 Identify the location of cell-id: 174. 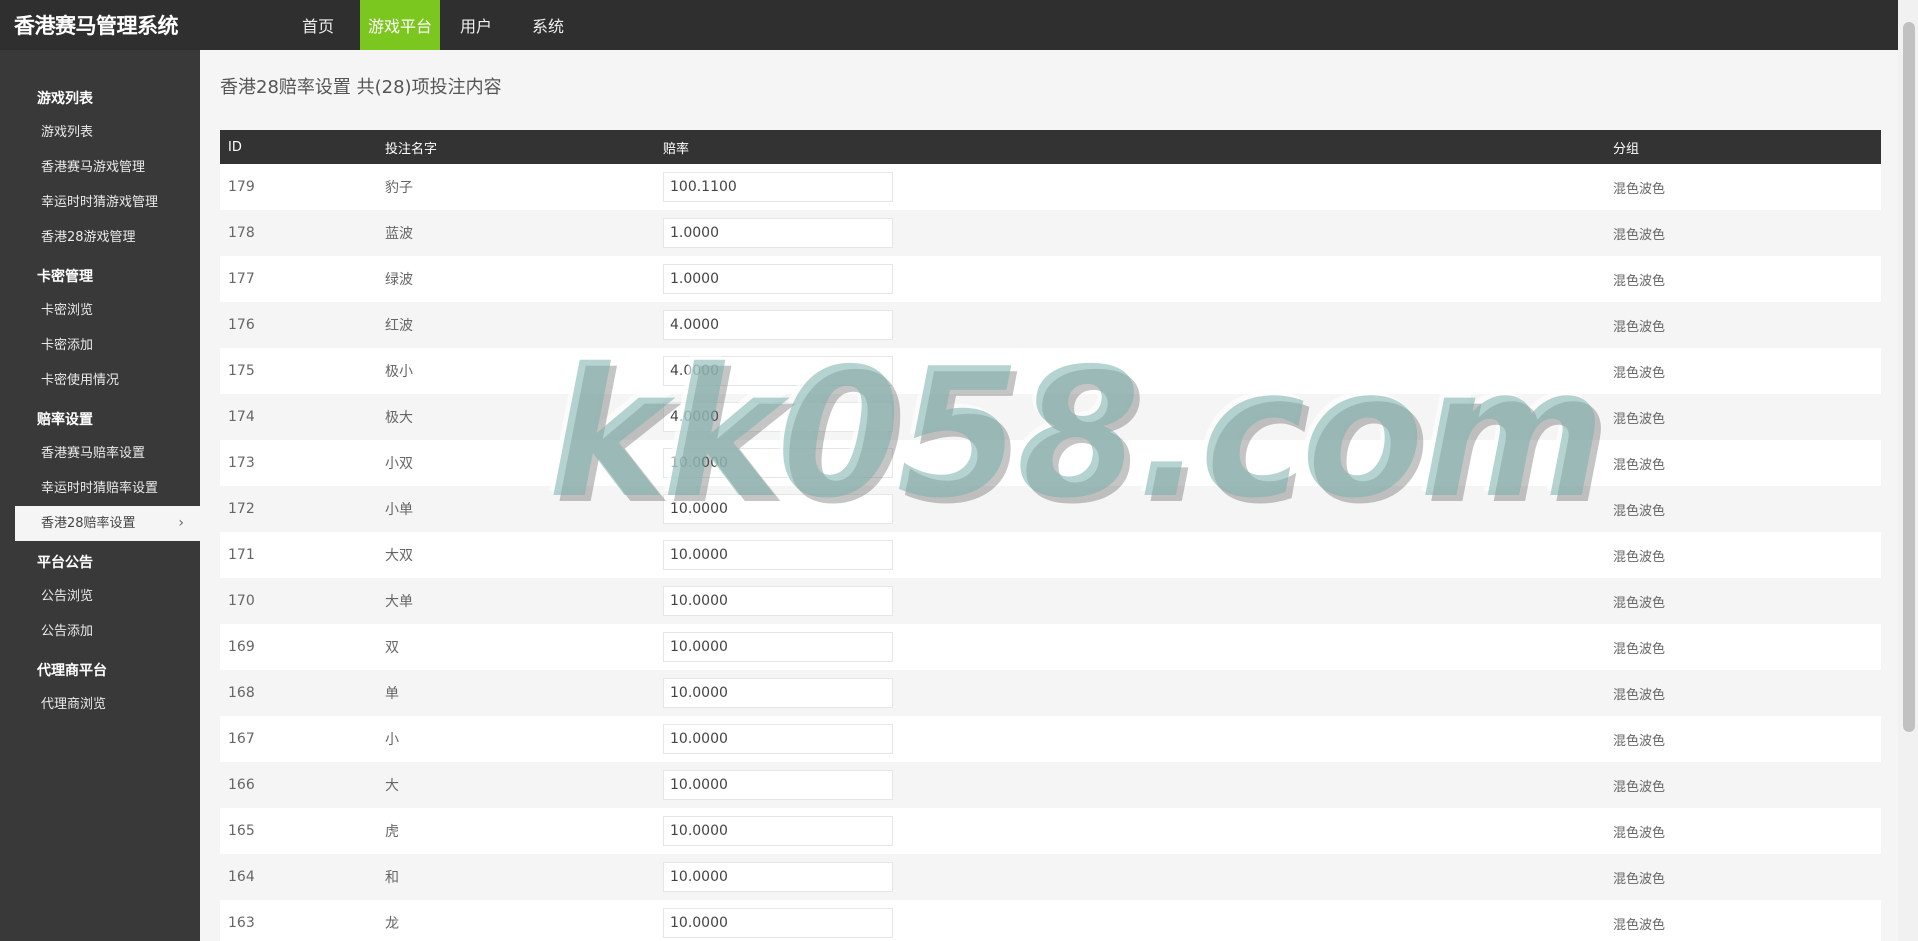
(241, 417).